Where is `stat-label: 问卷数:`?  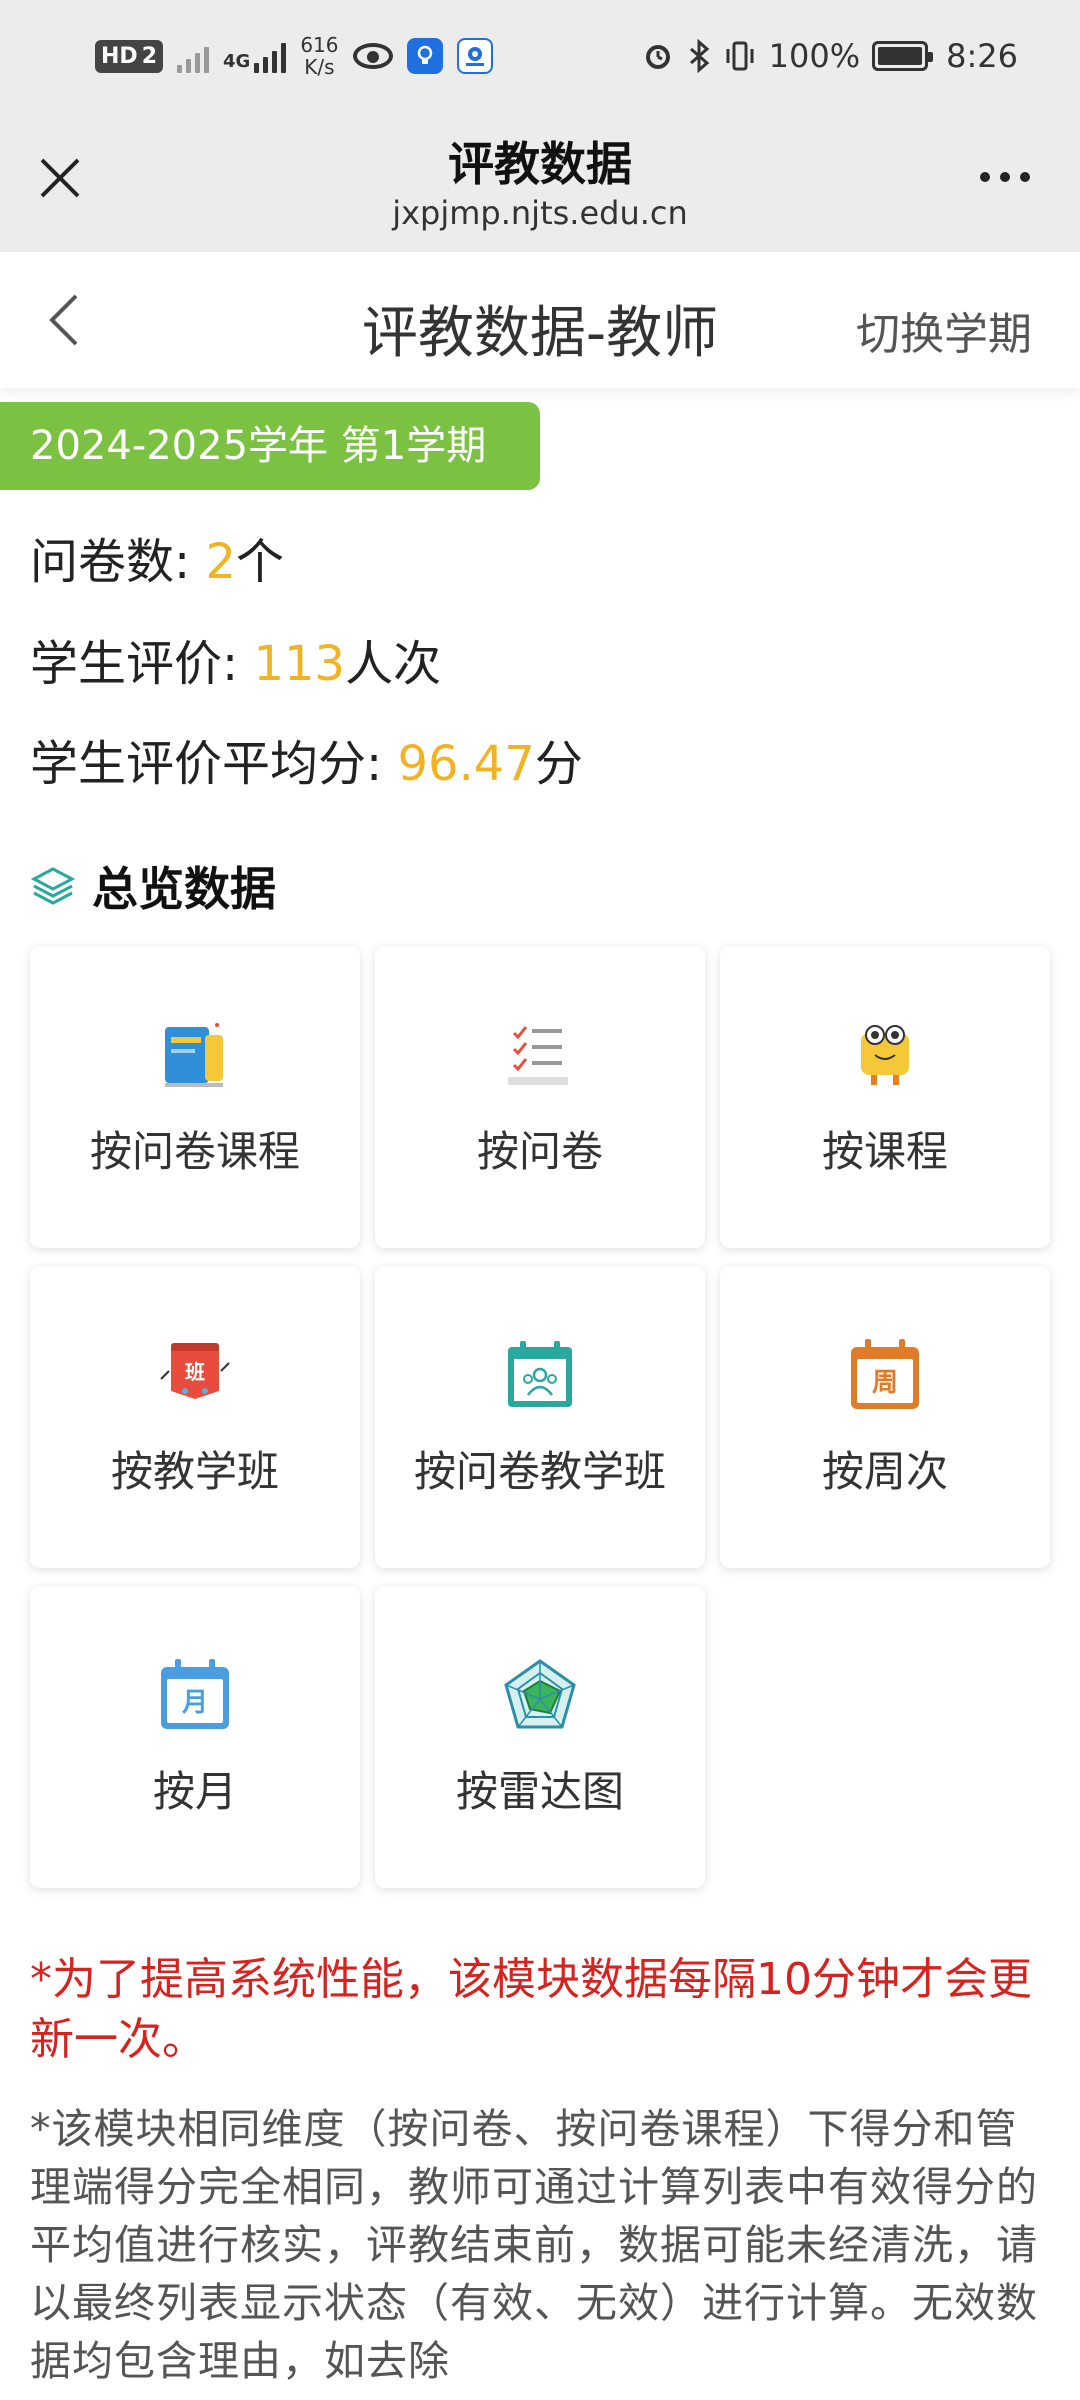
stat-label: 问卷数: is located at coordinates (118, 562).